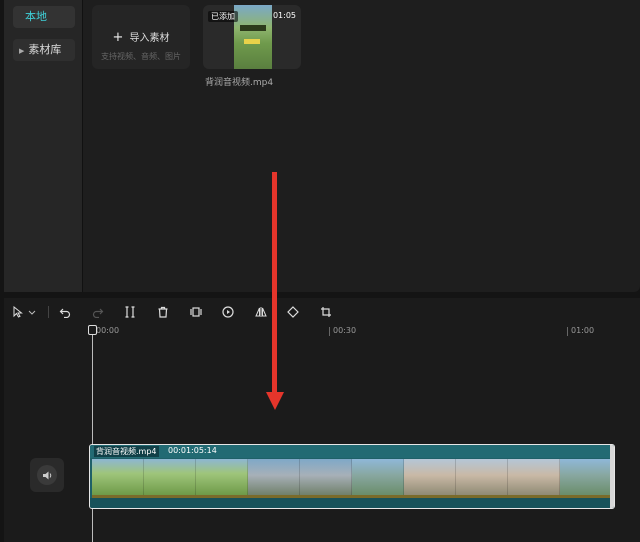 This screenshot has width=640, height=542. Describe the element at coordinates (583, 330) in the screenshot. I see `ruler-label-60: 01:00` at that location.